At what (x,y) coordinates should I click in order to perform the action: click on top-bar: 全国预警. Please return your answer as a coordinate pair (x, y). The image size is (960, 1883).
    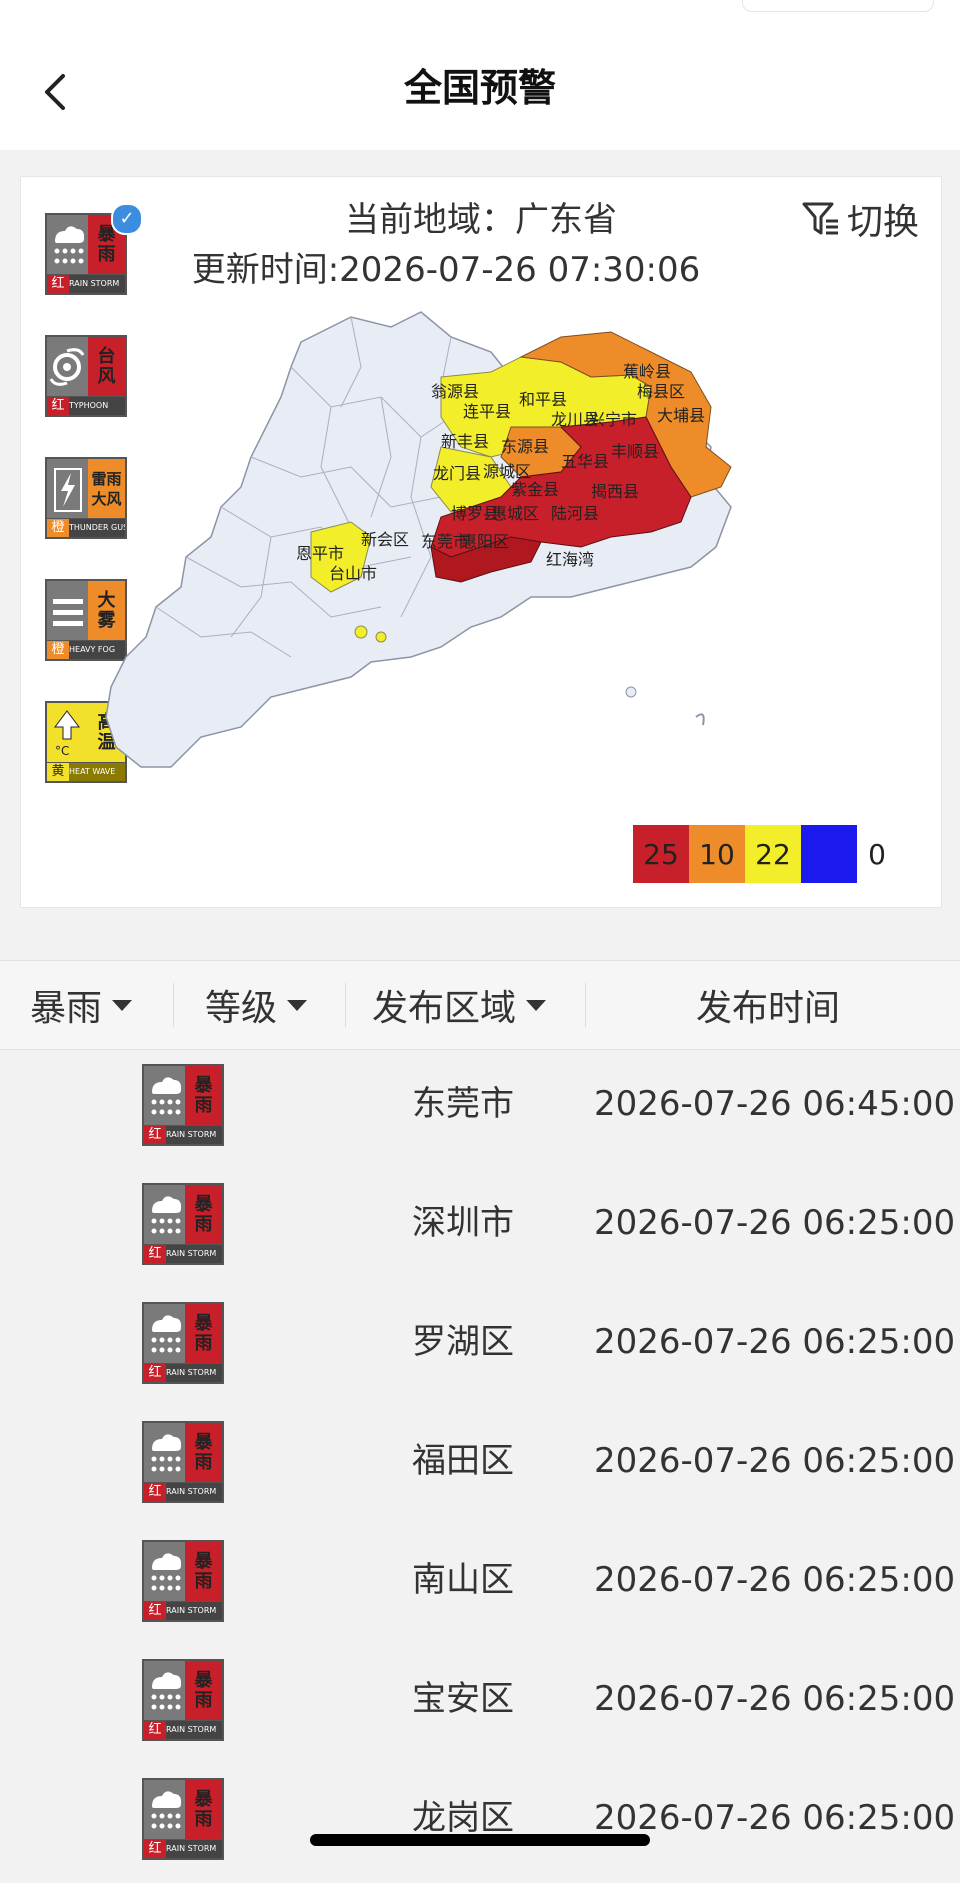
    Looking at the image, I should click on (480, 75).